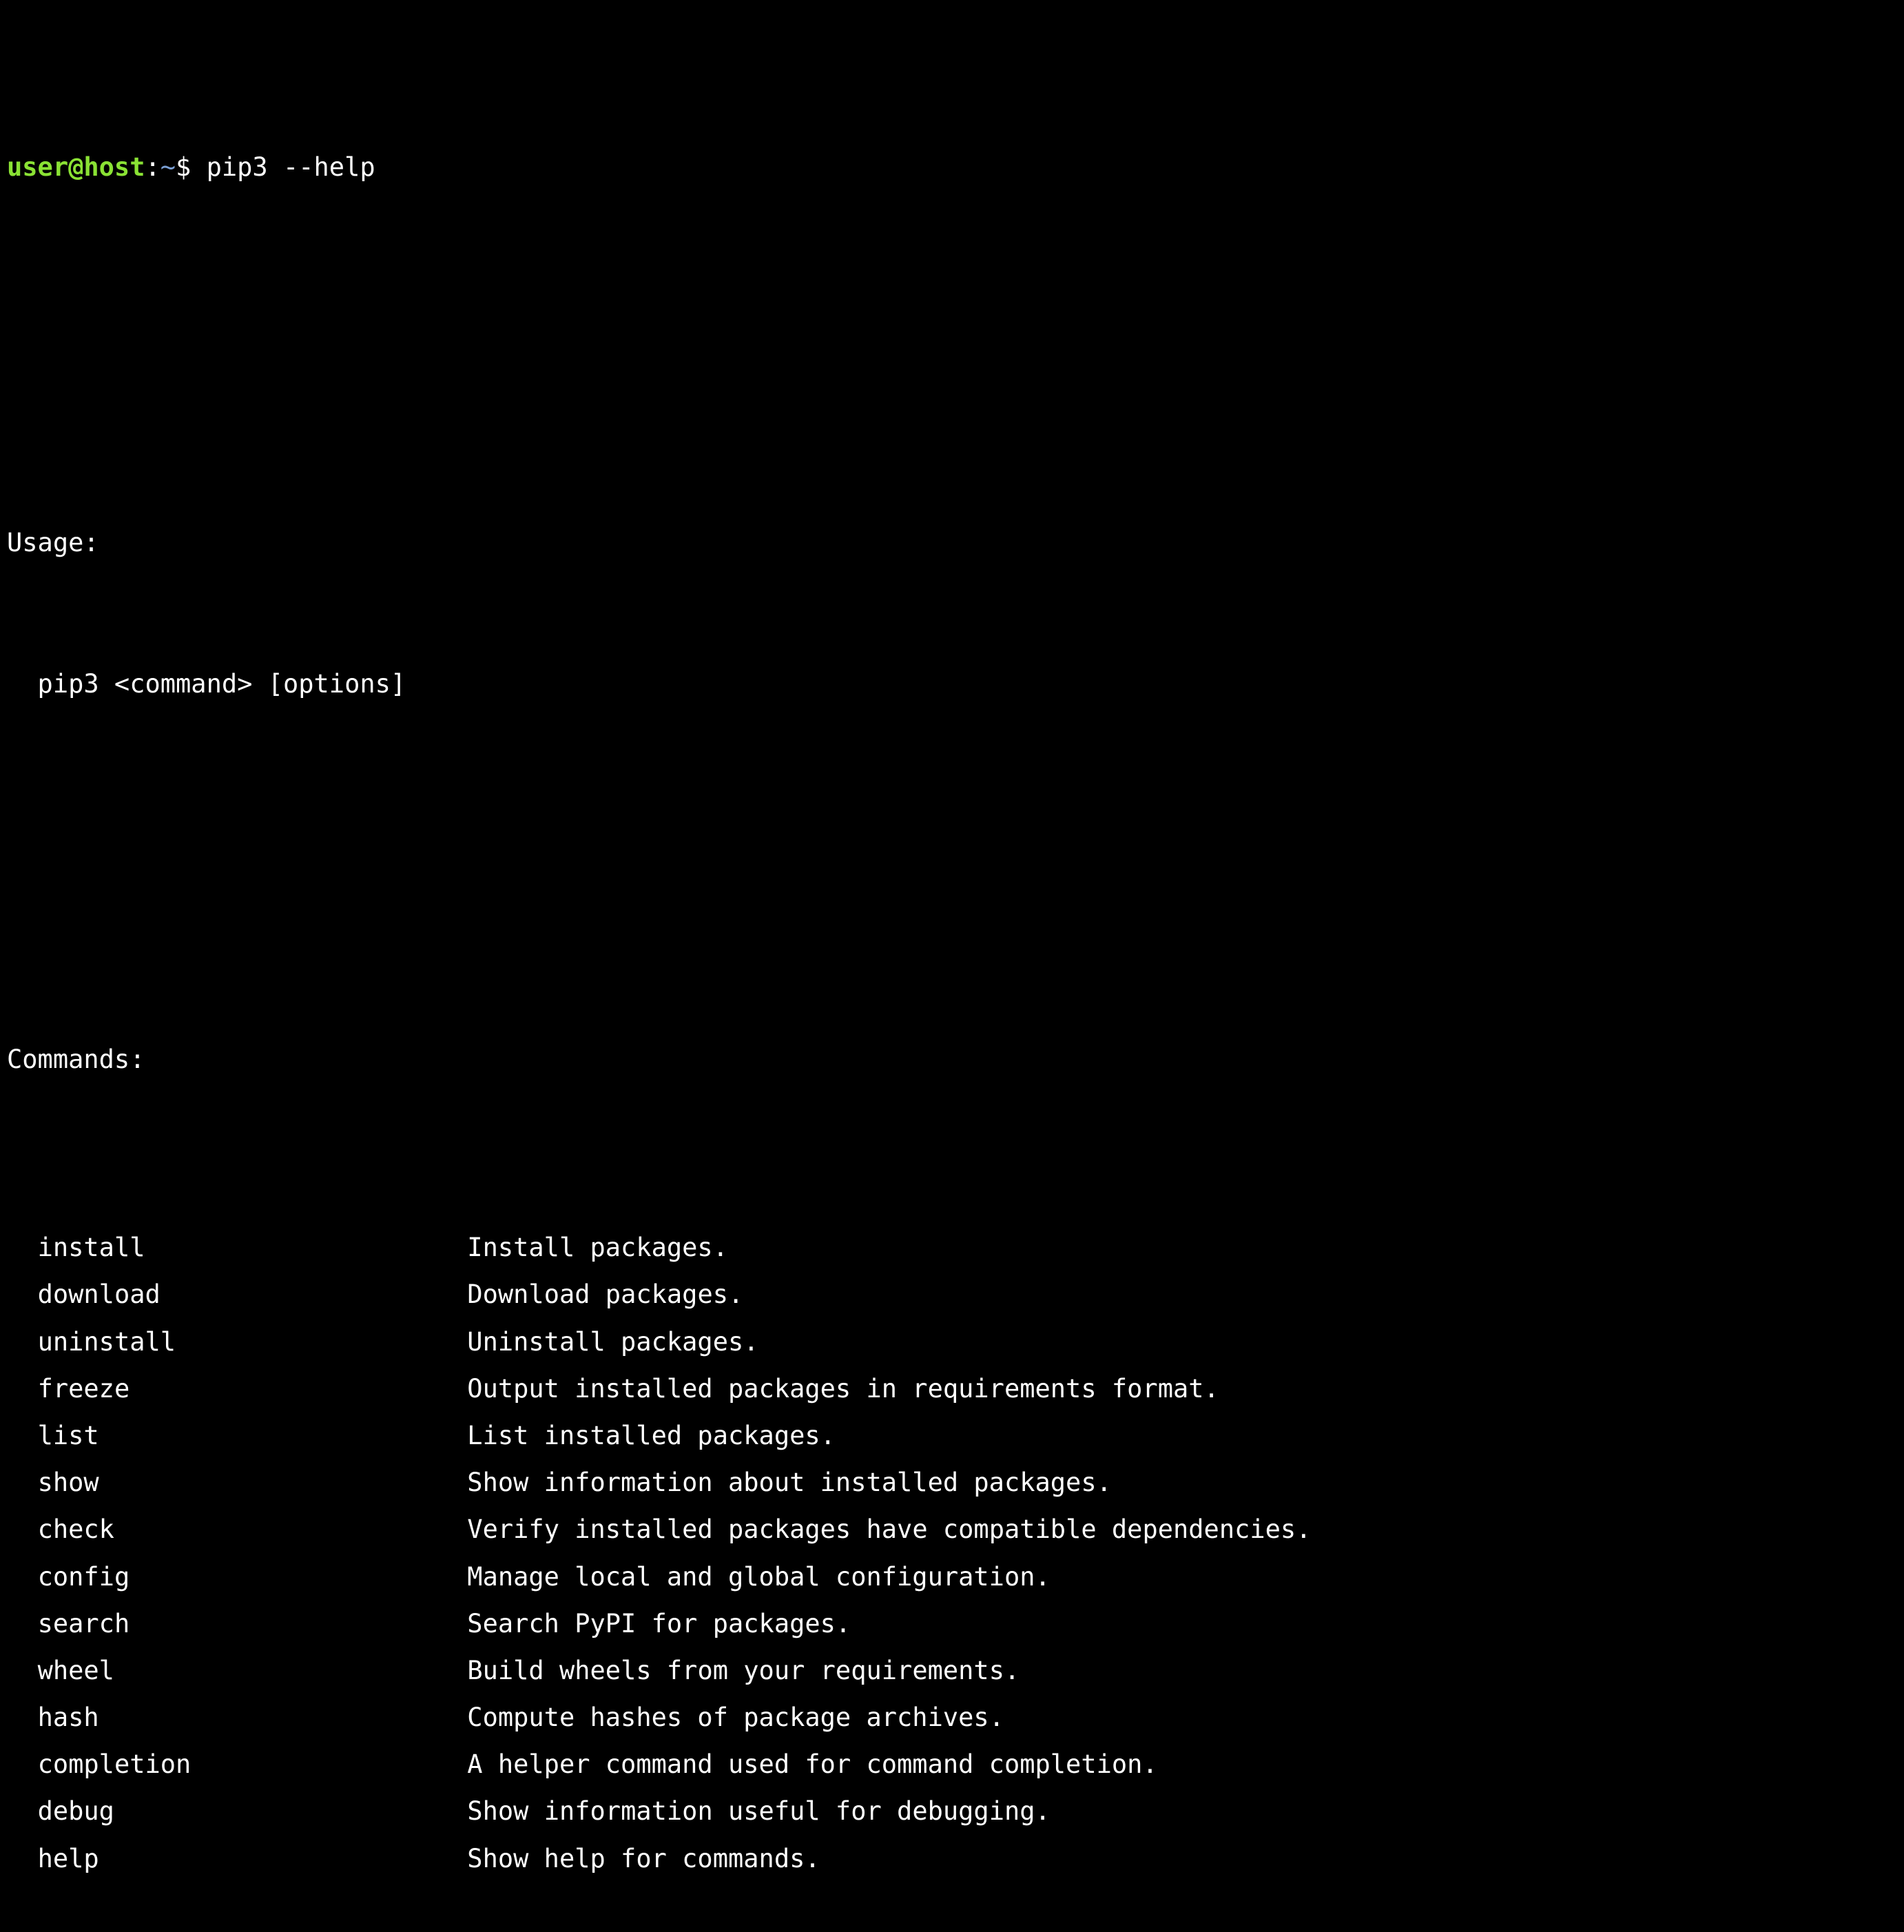  I want to click on prompt-sigil: $, so click(184, 167).